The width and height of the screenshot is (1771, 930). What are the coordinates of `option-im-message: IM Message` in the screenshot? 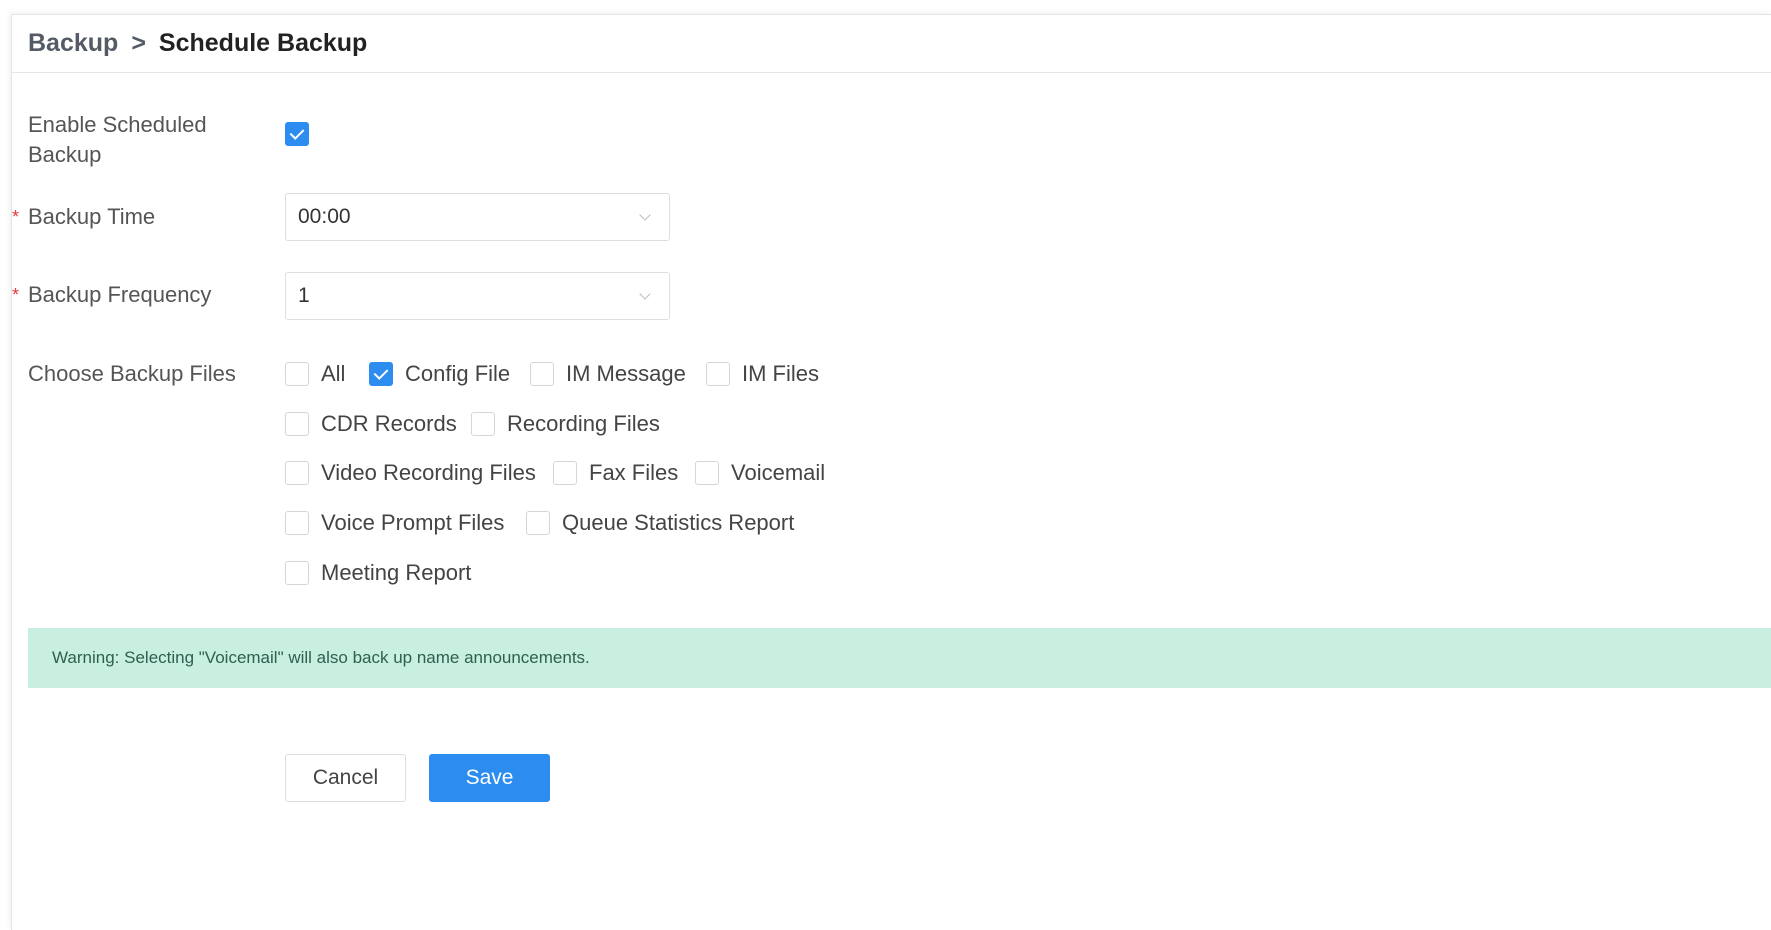 It's located at (608, 374).